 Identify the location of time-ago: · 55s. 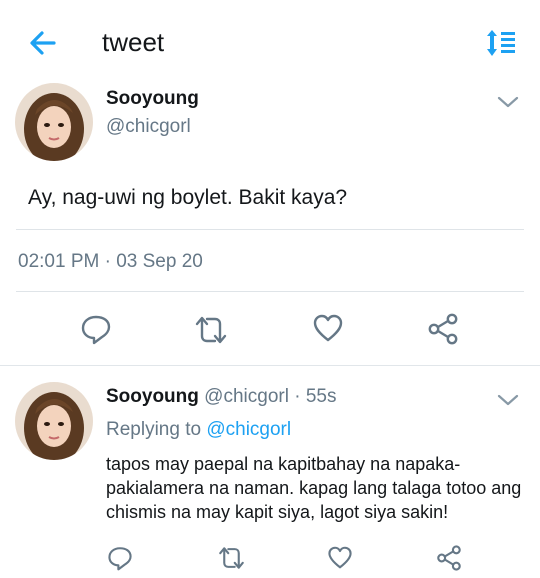
(315, 396).